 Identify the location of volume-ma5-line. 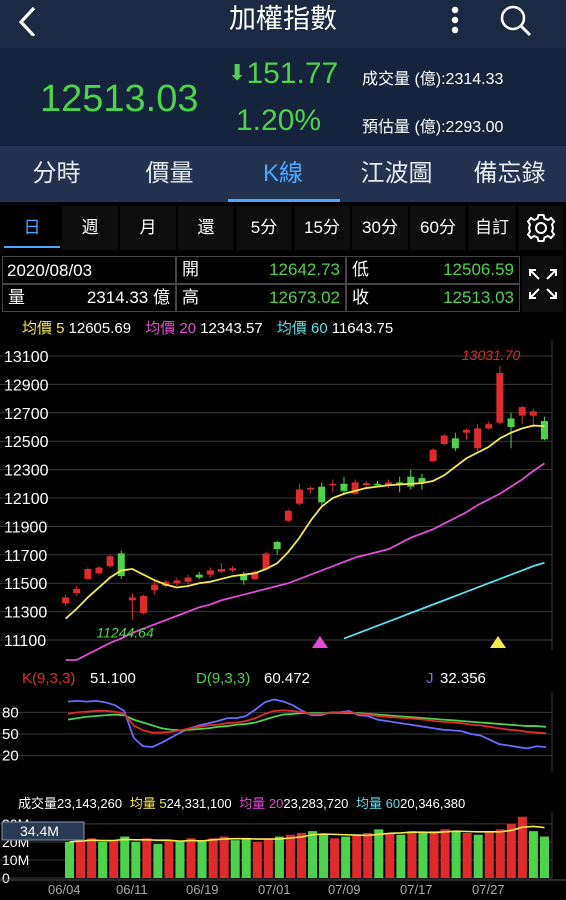
(307, 834).